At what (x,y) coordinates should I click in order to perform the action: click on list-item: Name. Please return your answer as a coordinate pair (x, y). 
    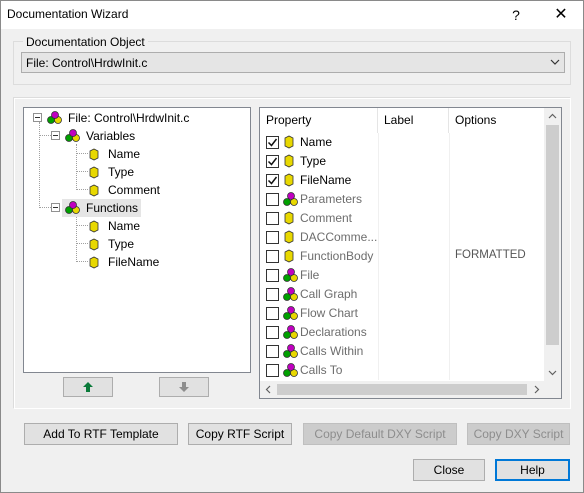
    Looking at the image, I should click on (403, 142).